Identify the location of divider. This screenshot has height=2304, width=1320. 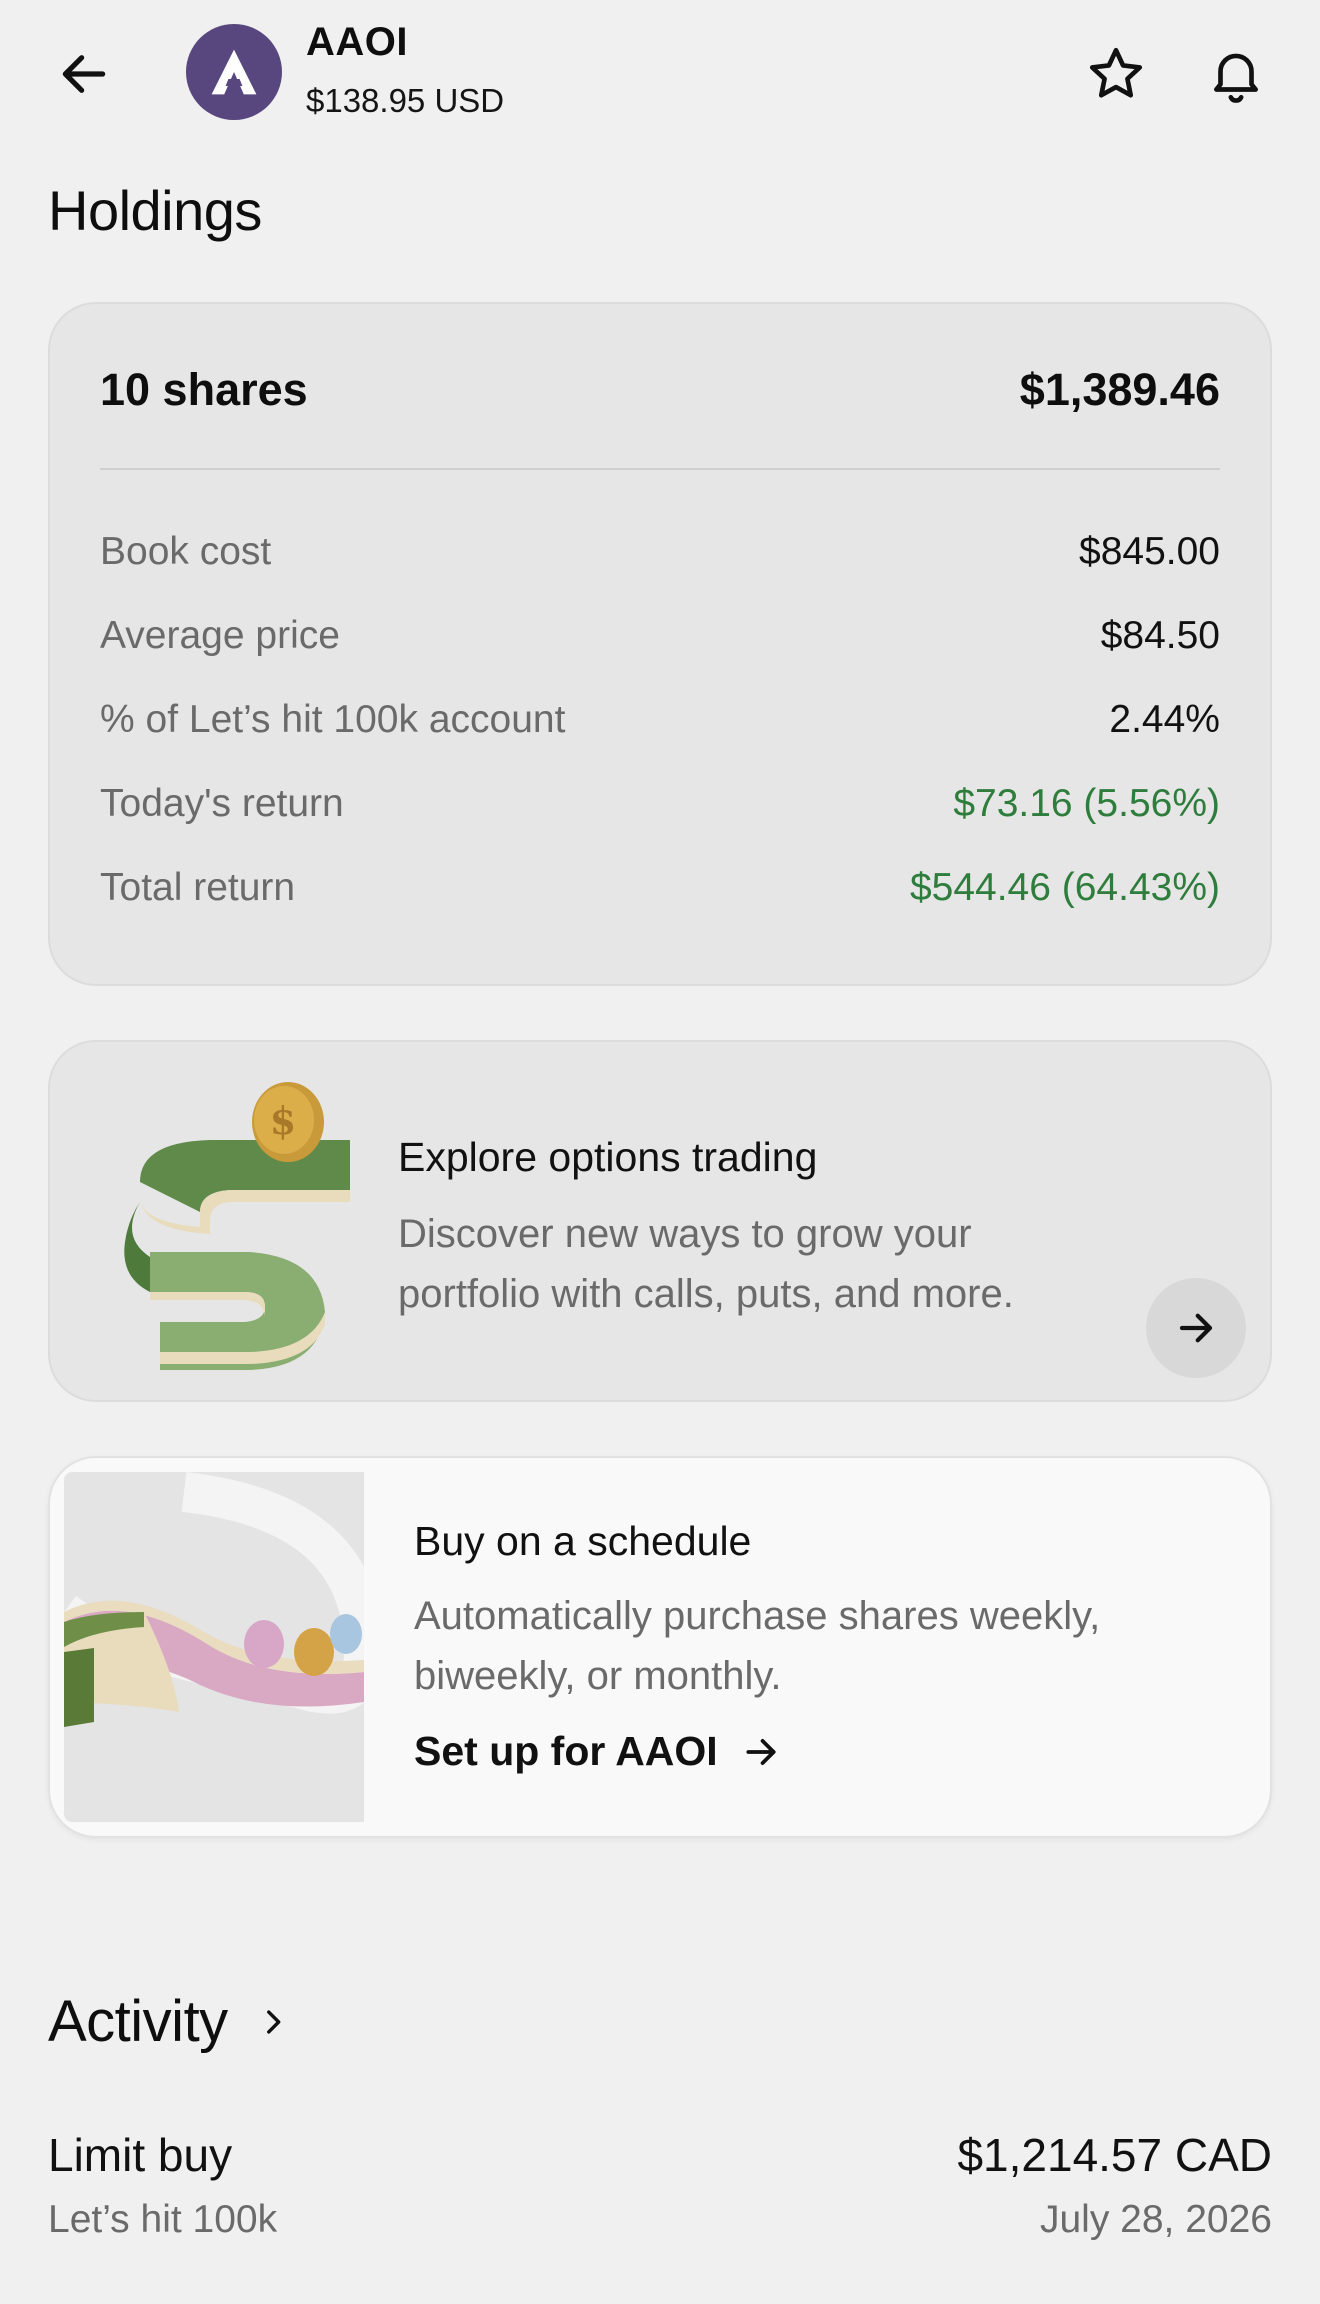
(660, 469).